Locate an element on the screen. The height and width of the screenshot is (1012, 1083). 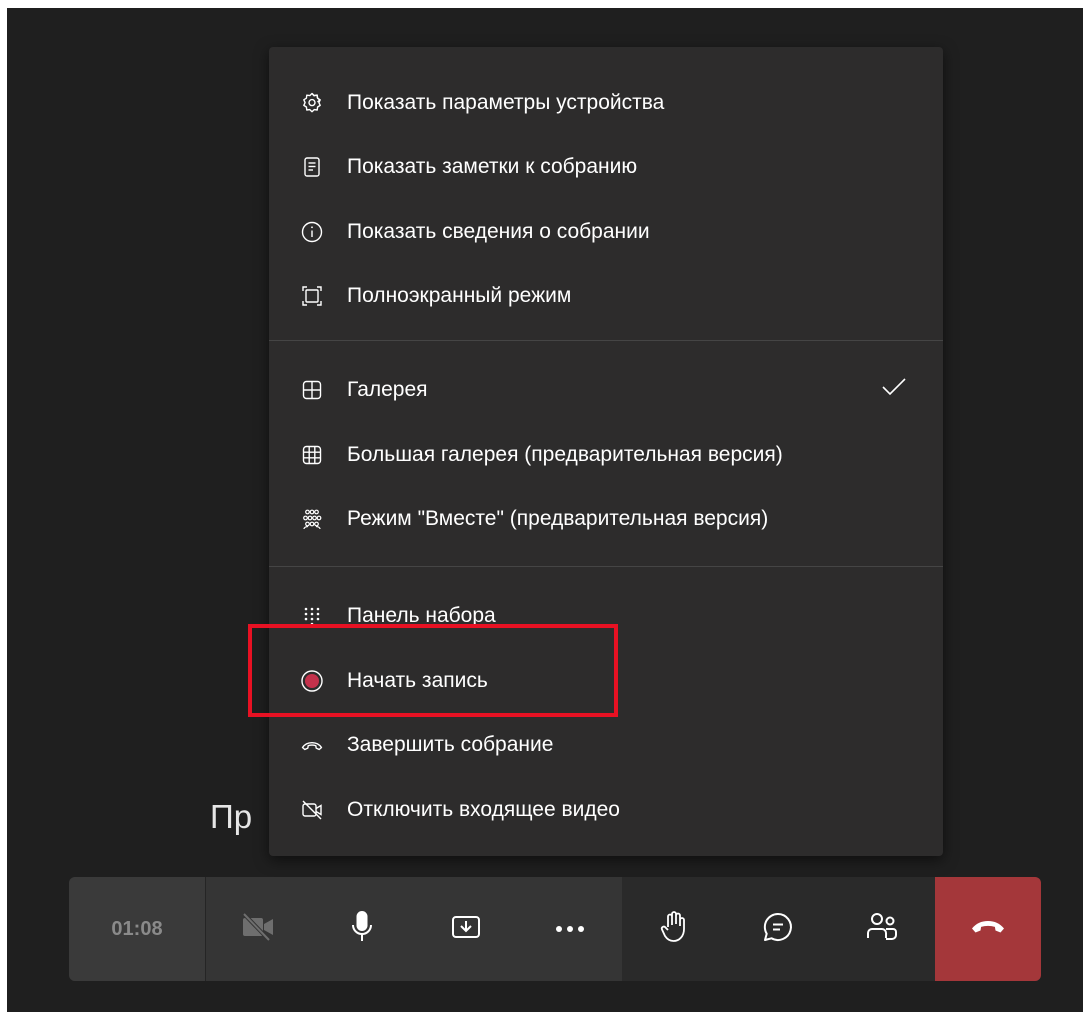
menu-item-meeting-info: Показать сведения о собрании is located at coordinates (606, 232).